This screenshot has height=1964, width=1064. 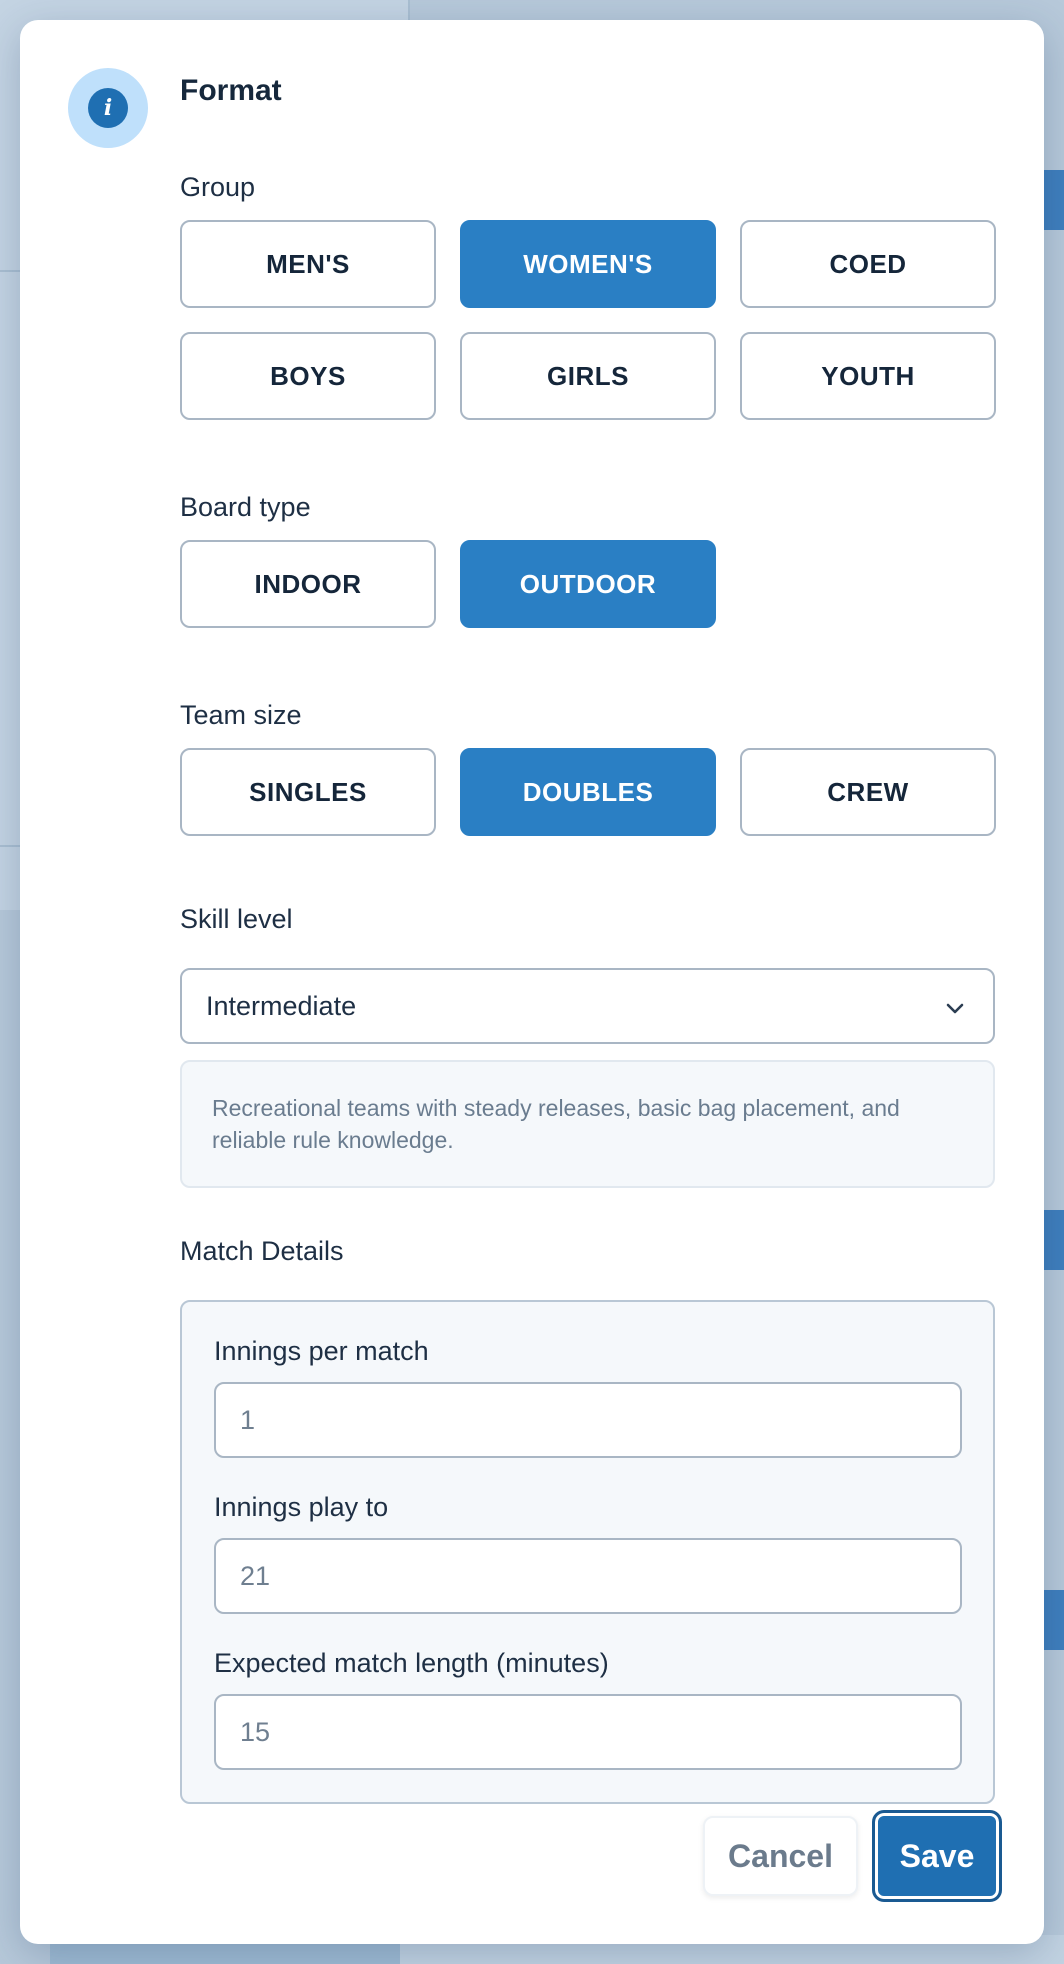 What do you see at coordinates (588, 584) in the screenshot?
I see `board-type-option-outdoor: OUTDOOR` at bounding box center [588, 584].